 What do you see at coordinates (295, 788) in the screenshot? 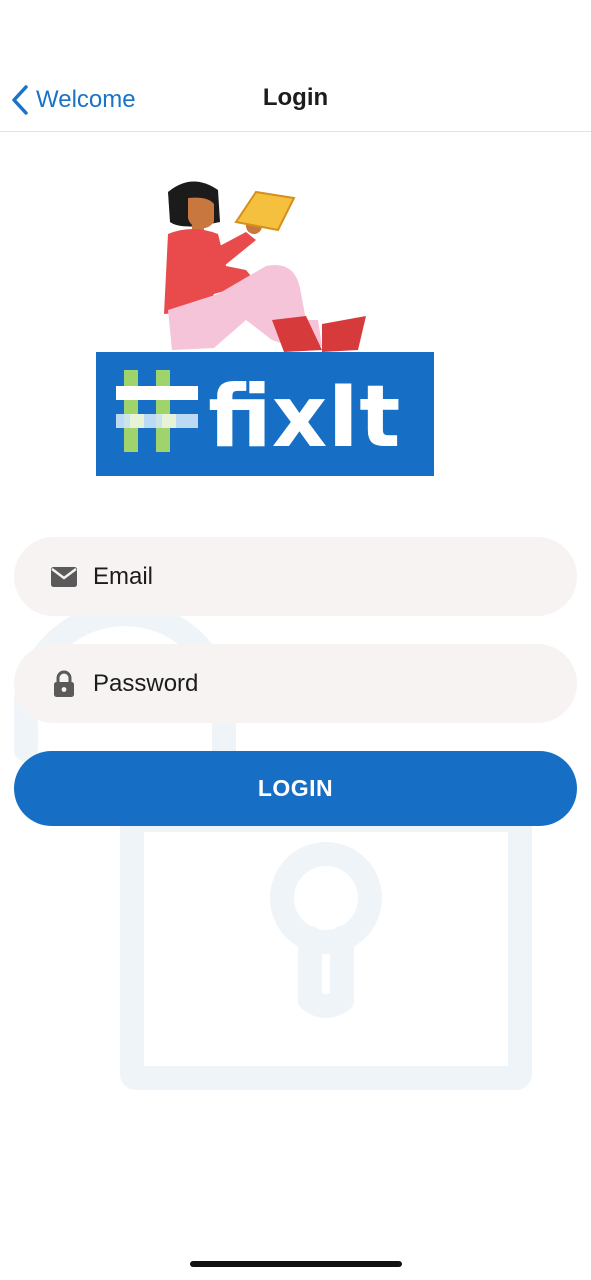
I see `login-button: LOGIN` at bounding box center [295, 788].